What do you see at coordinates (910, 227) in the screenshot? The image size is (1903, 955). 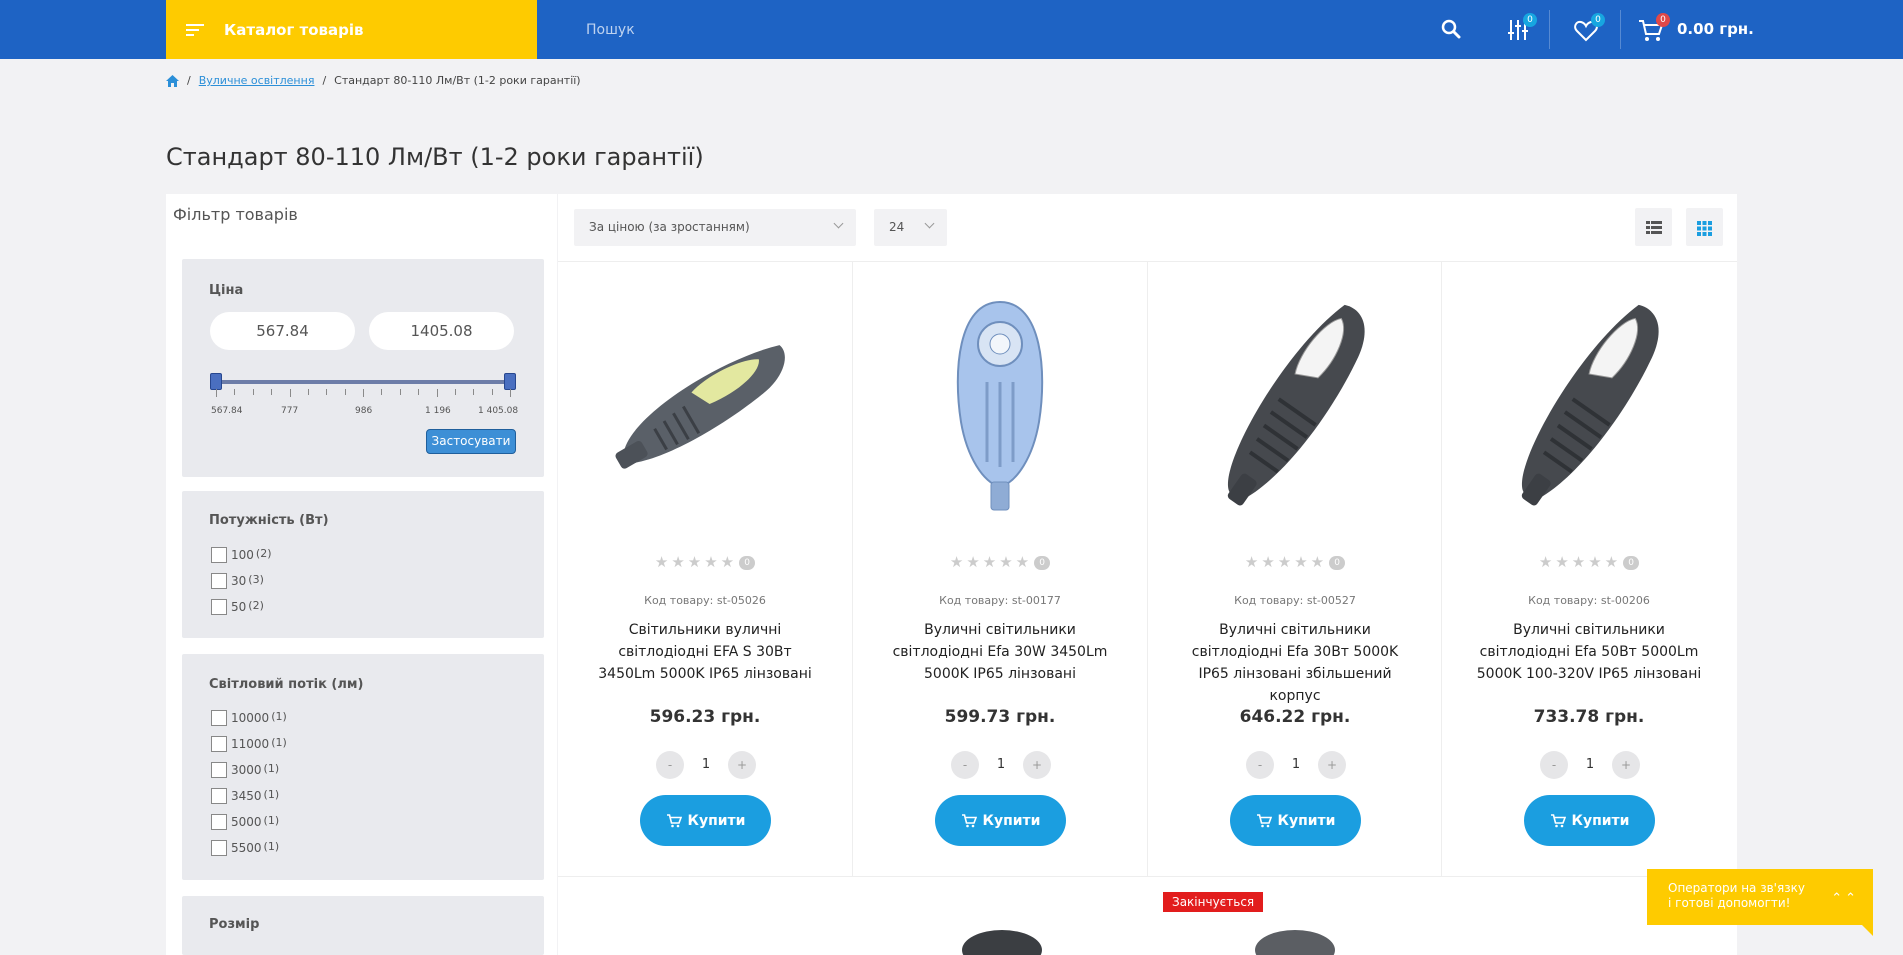 I see `per-page-select: 24` at bounding box center [910, 227].